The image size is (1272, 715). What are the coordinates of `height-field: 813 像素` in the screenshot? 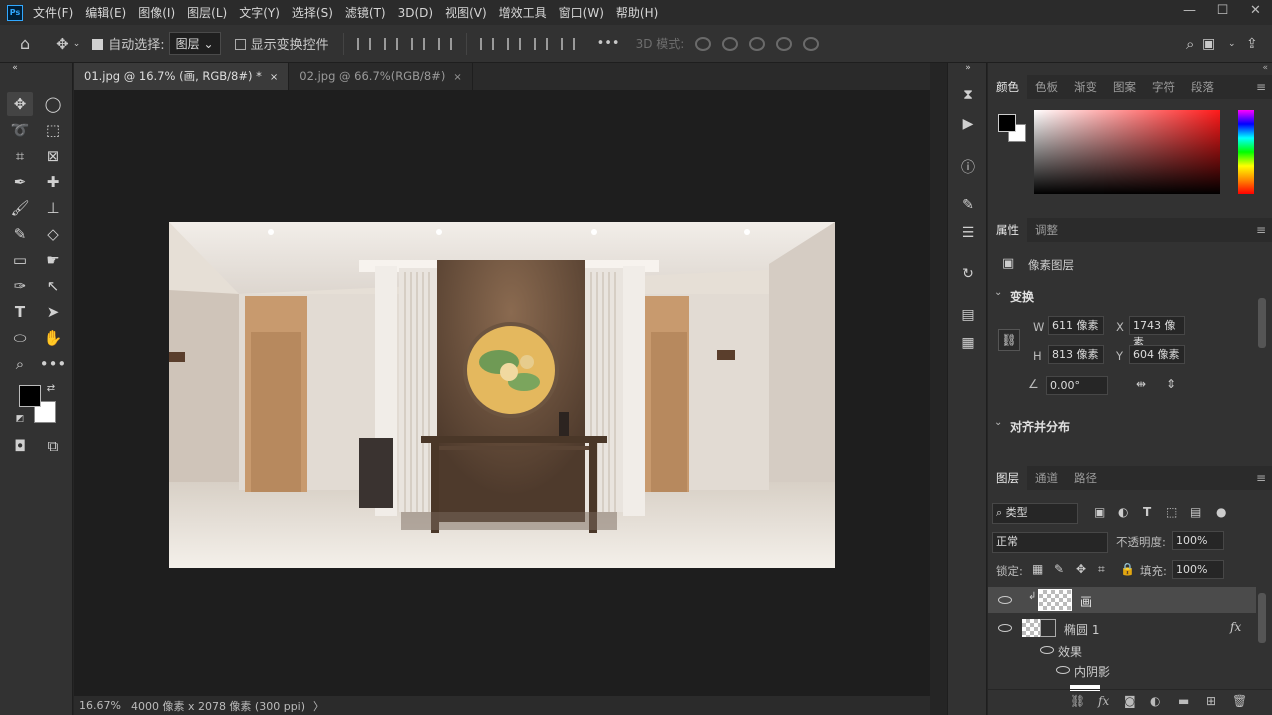 It's located at (1076, 354).